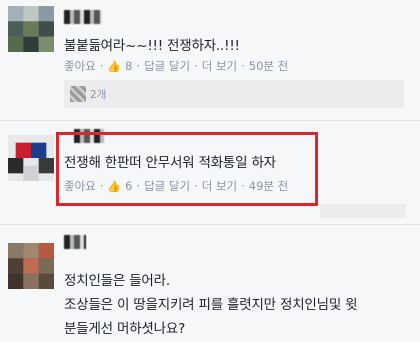 The image size is (420, 342). What do you see at coordinates (152, 46) in the screenshot?
I see `comment-text: 불붙듦여라~~!!! 전쟁하자..!!!` at bounding box center [152, 46].